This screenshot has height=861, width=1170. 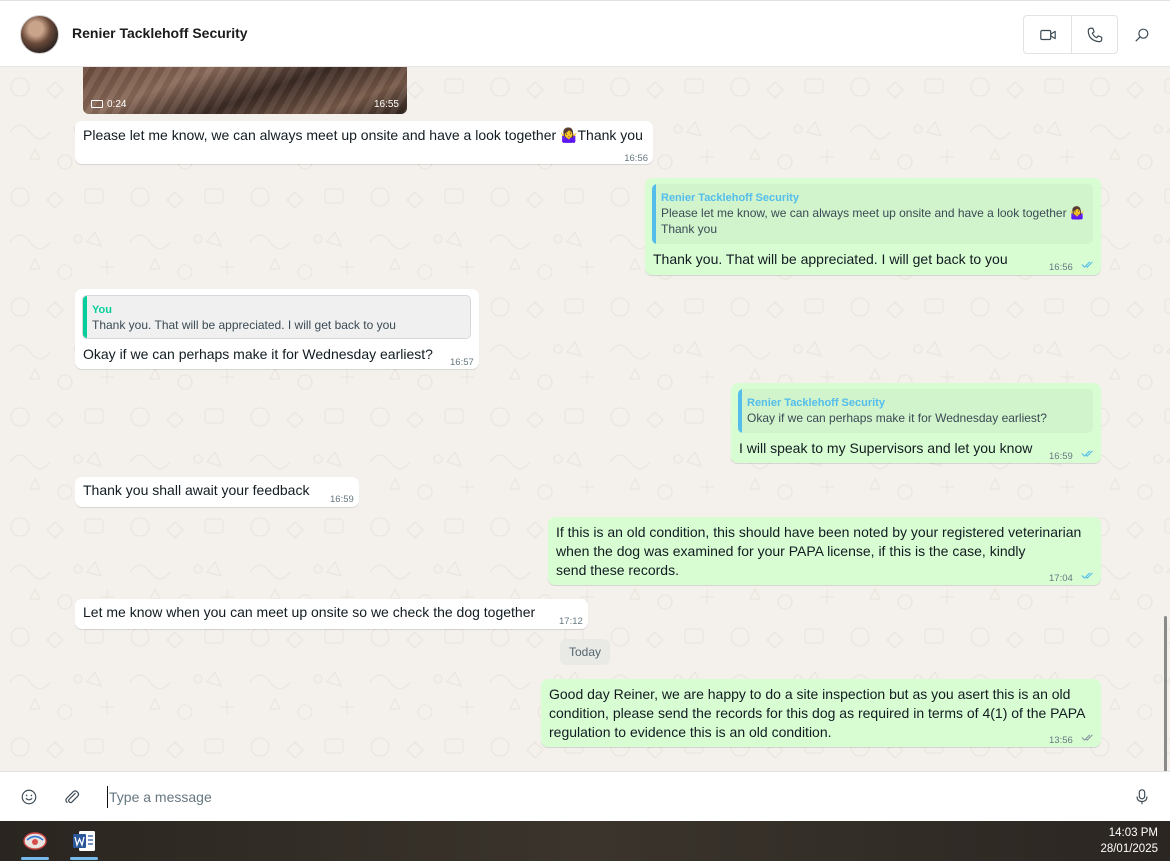 I want to click on phone-icon, so click(x=1095, y=35).